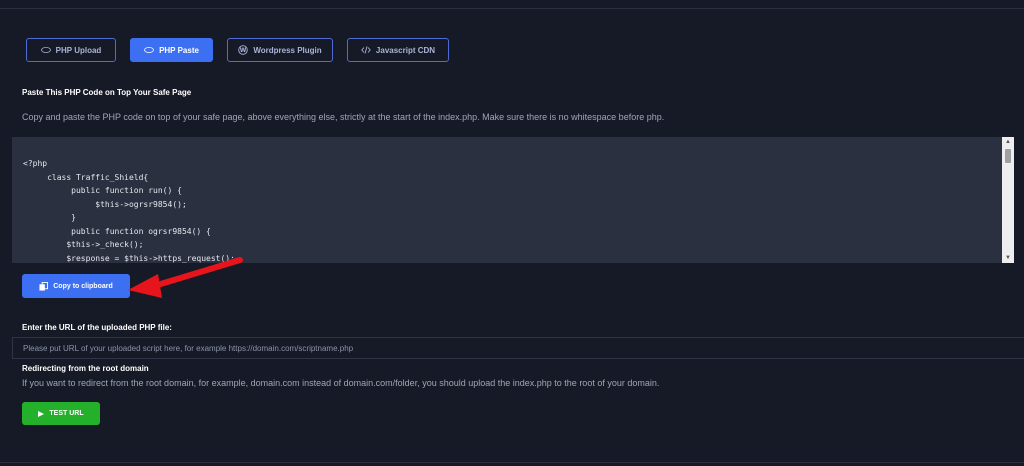  I want to click on tab-label: PHP Paste, so click(179, 50).